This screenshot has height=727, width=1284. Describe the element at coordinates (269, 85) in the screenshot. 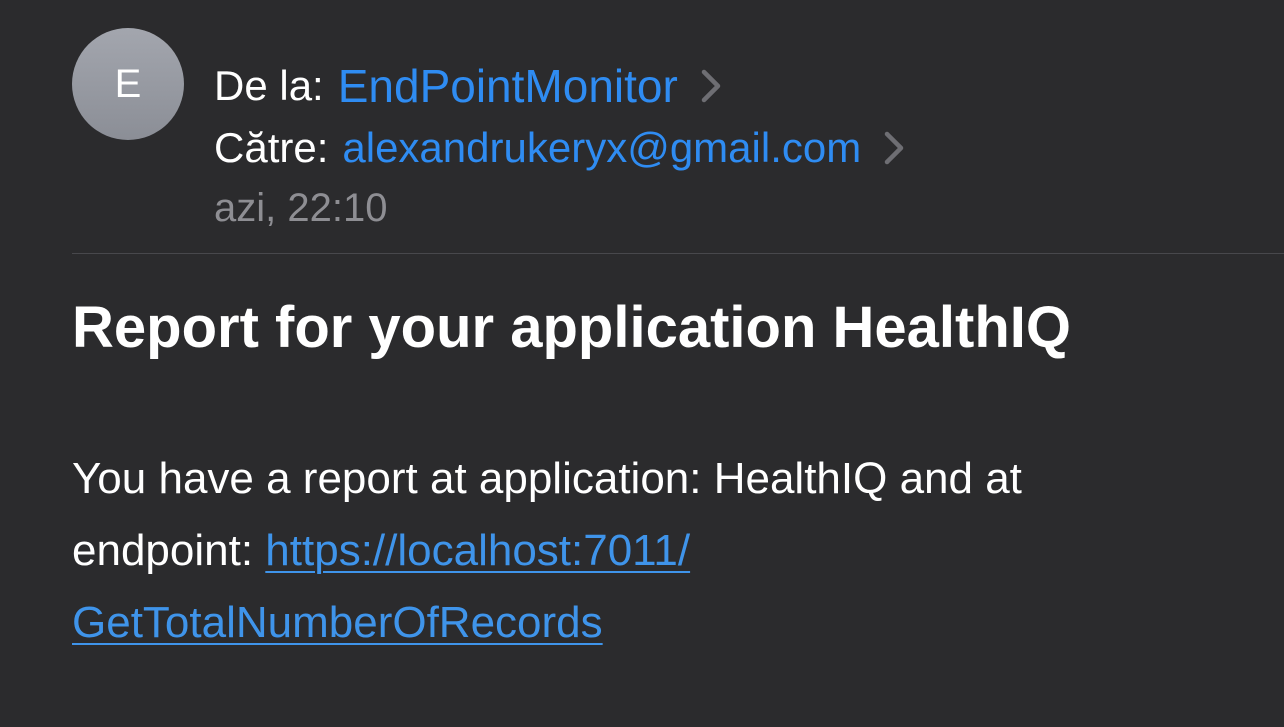

I see `from-label: De la:` at that location.